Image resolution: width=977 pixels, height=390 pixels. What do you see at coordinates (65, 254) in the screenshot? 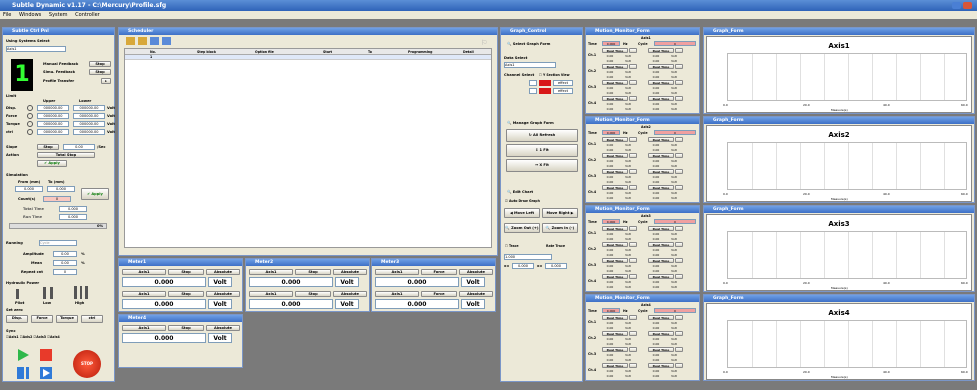
I see `amplitude-input: 0.00` at bounding box center [65, 254].